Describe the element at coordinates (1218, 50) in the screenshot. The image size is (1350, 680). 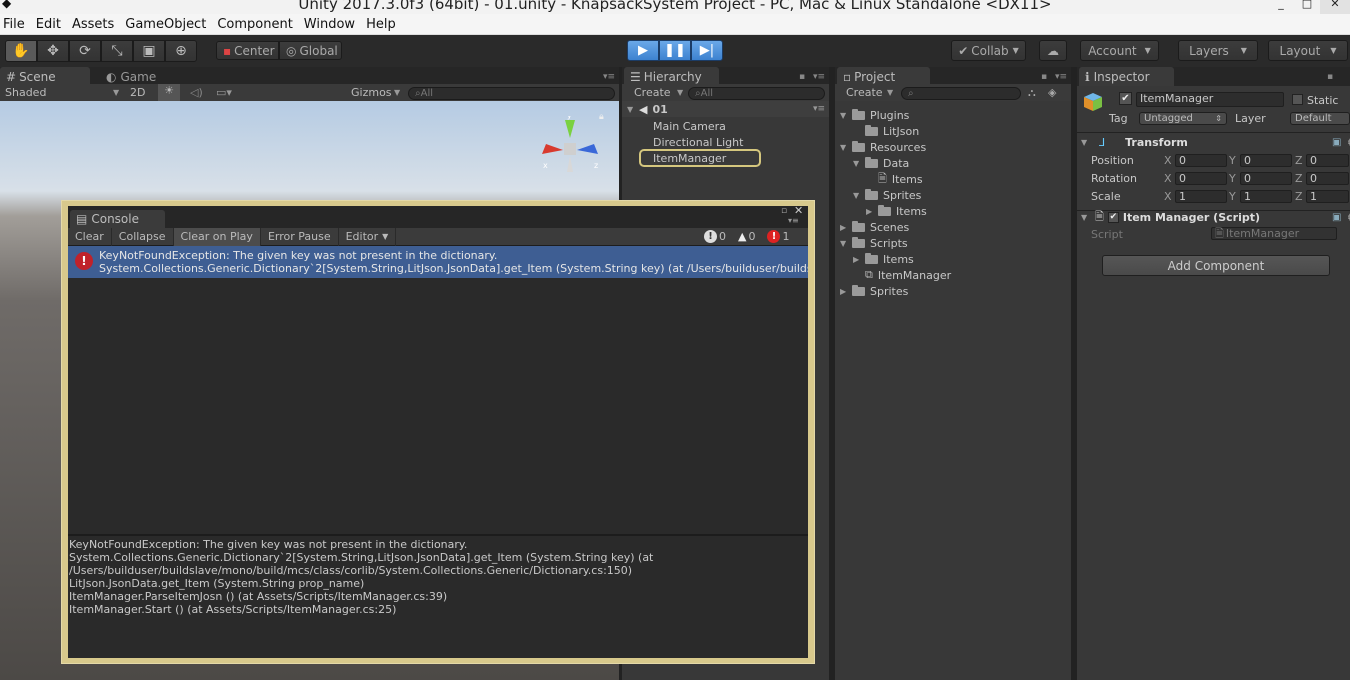
I see `layers-dropdown: Layers ▼` at that location.